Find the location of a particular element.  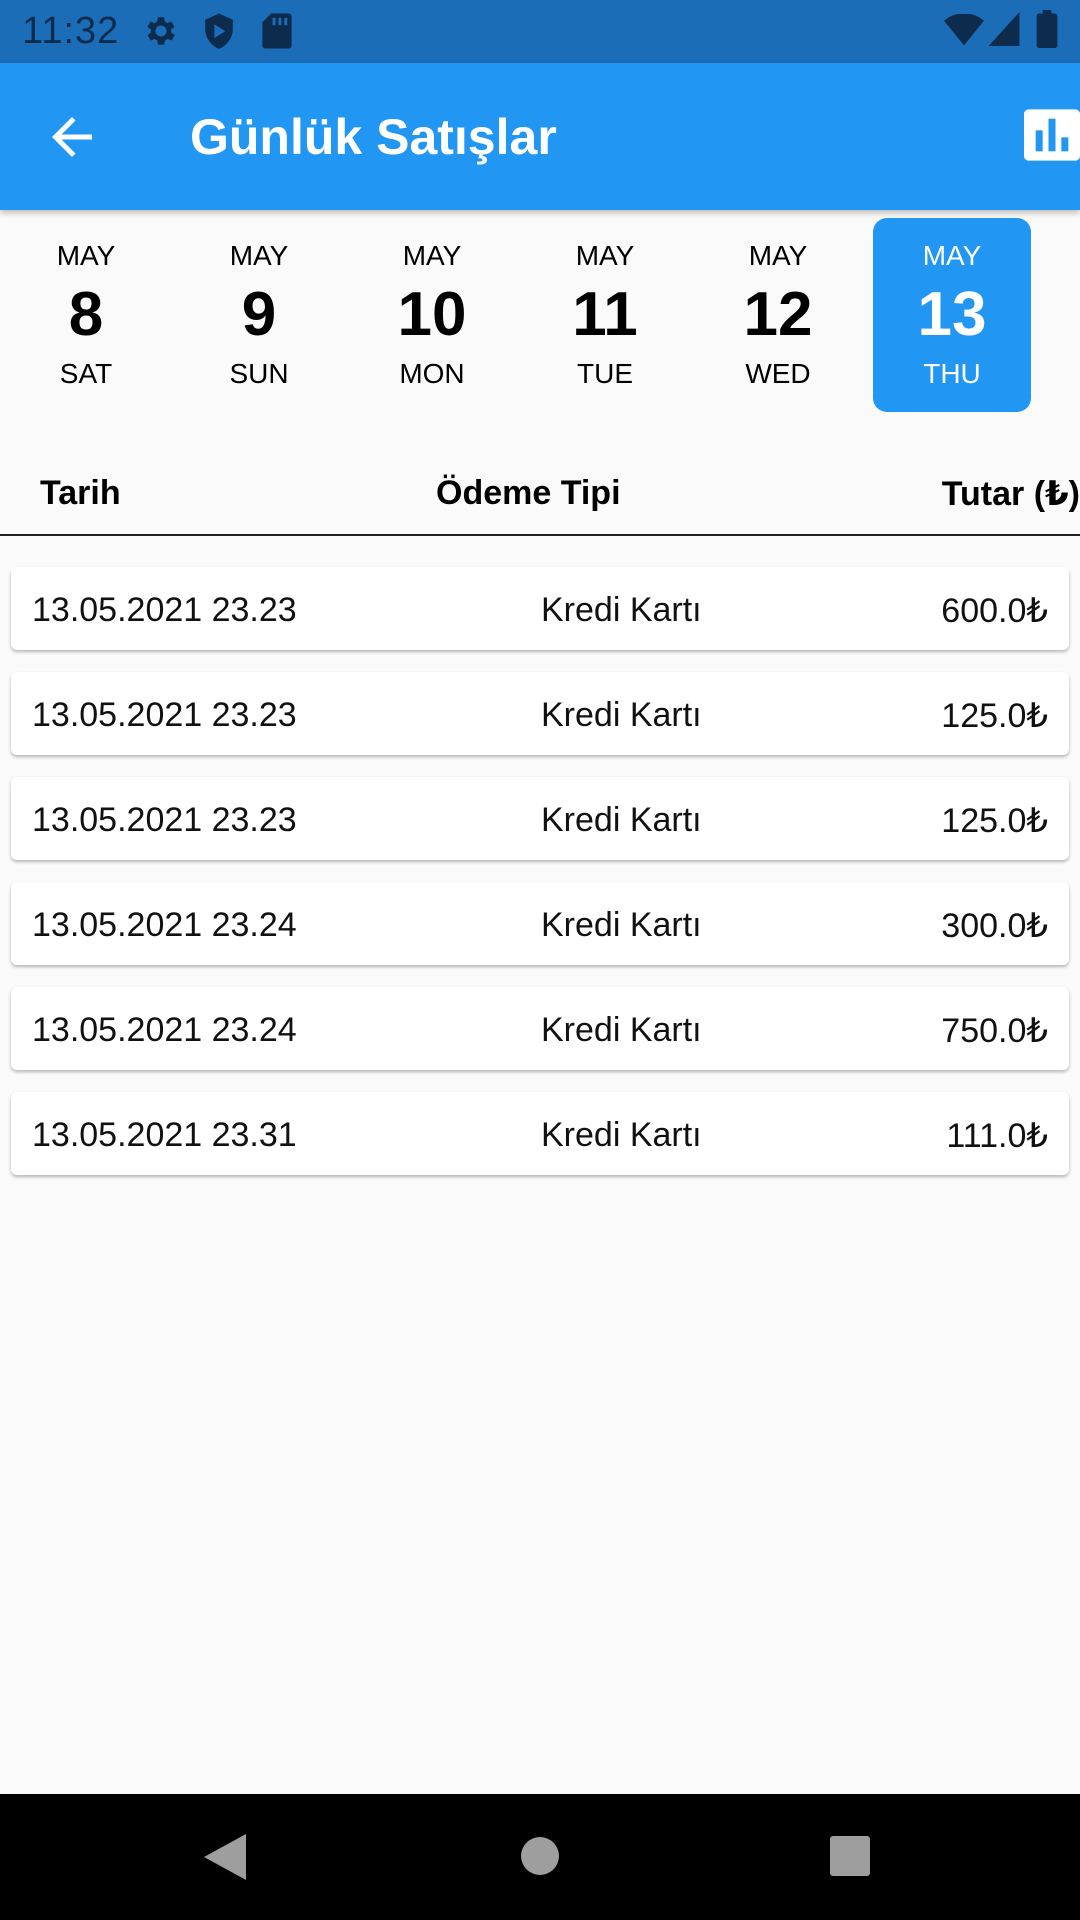

date-day: 8 is located at coordinates (86, 314).